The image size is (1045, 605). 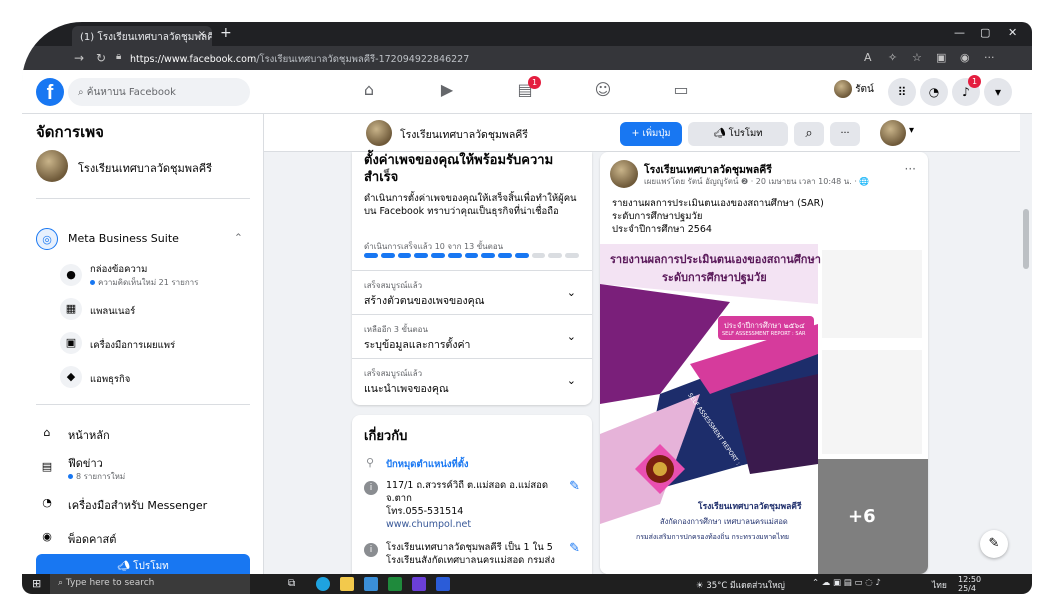 What do you see at coordinates (89, 435) in the screenshot?
I see `sidebar-item-home: หน้าหลัก` at bounding box center [89, 435].